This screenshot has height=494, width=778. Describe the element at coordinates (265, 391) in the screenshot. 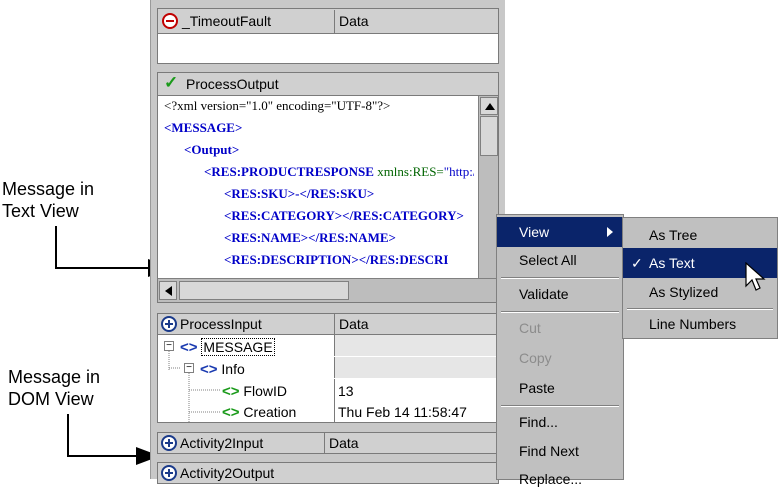

I see `tree-node-label: FlowID` at that location.